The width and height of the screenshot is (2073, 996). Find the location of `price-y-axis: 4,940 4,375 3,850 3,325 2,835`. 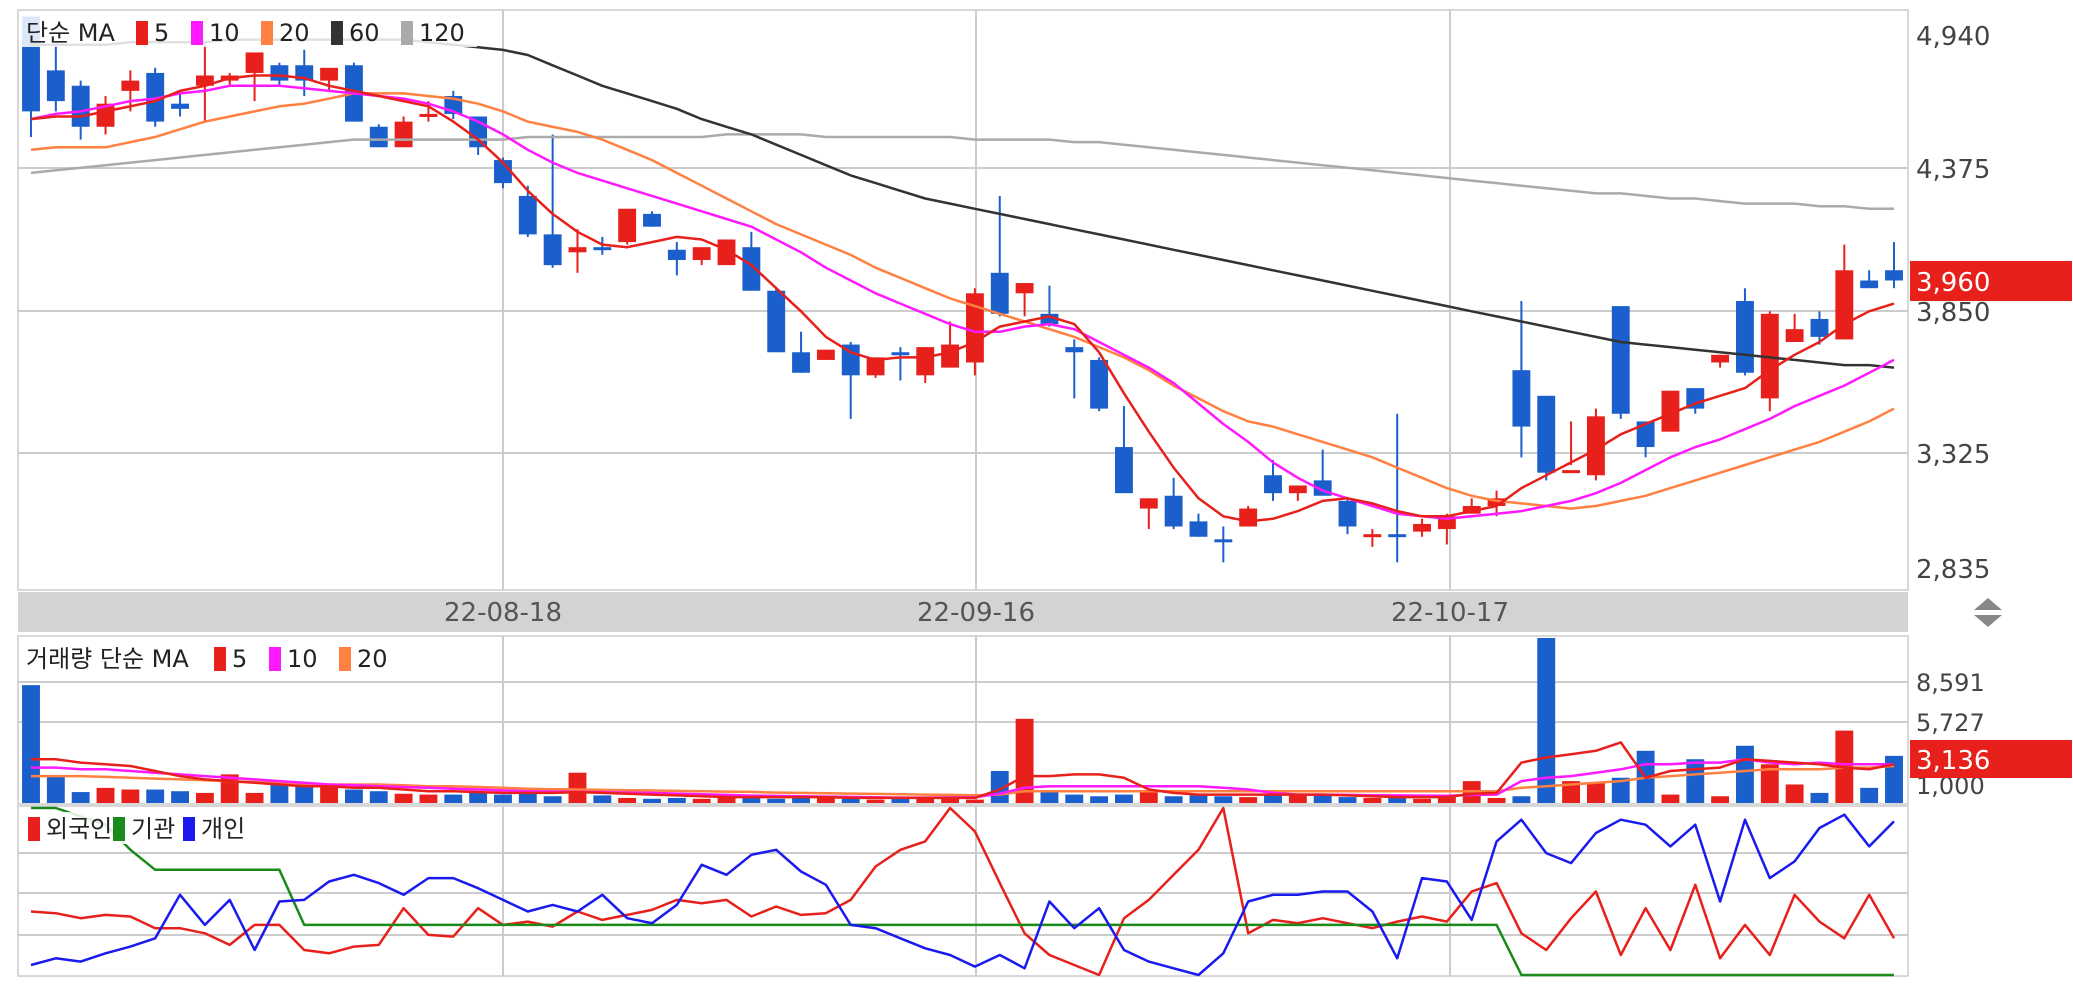

price-y-axis: 4,940 4,375 3,850 3,325 2,835 is located at coordinates (1953, 303).